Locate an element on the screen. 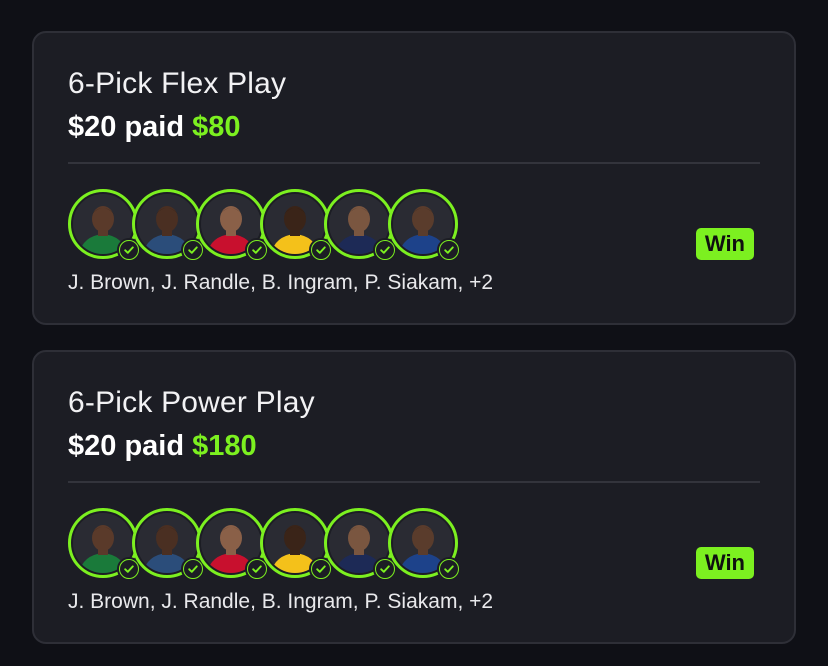  payout-amount: $180 is located at coordinates (224, 446).